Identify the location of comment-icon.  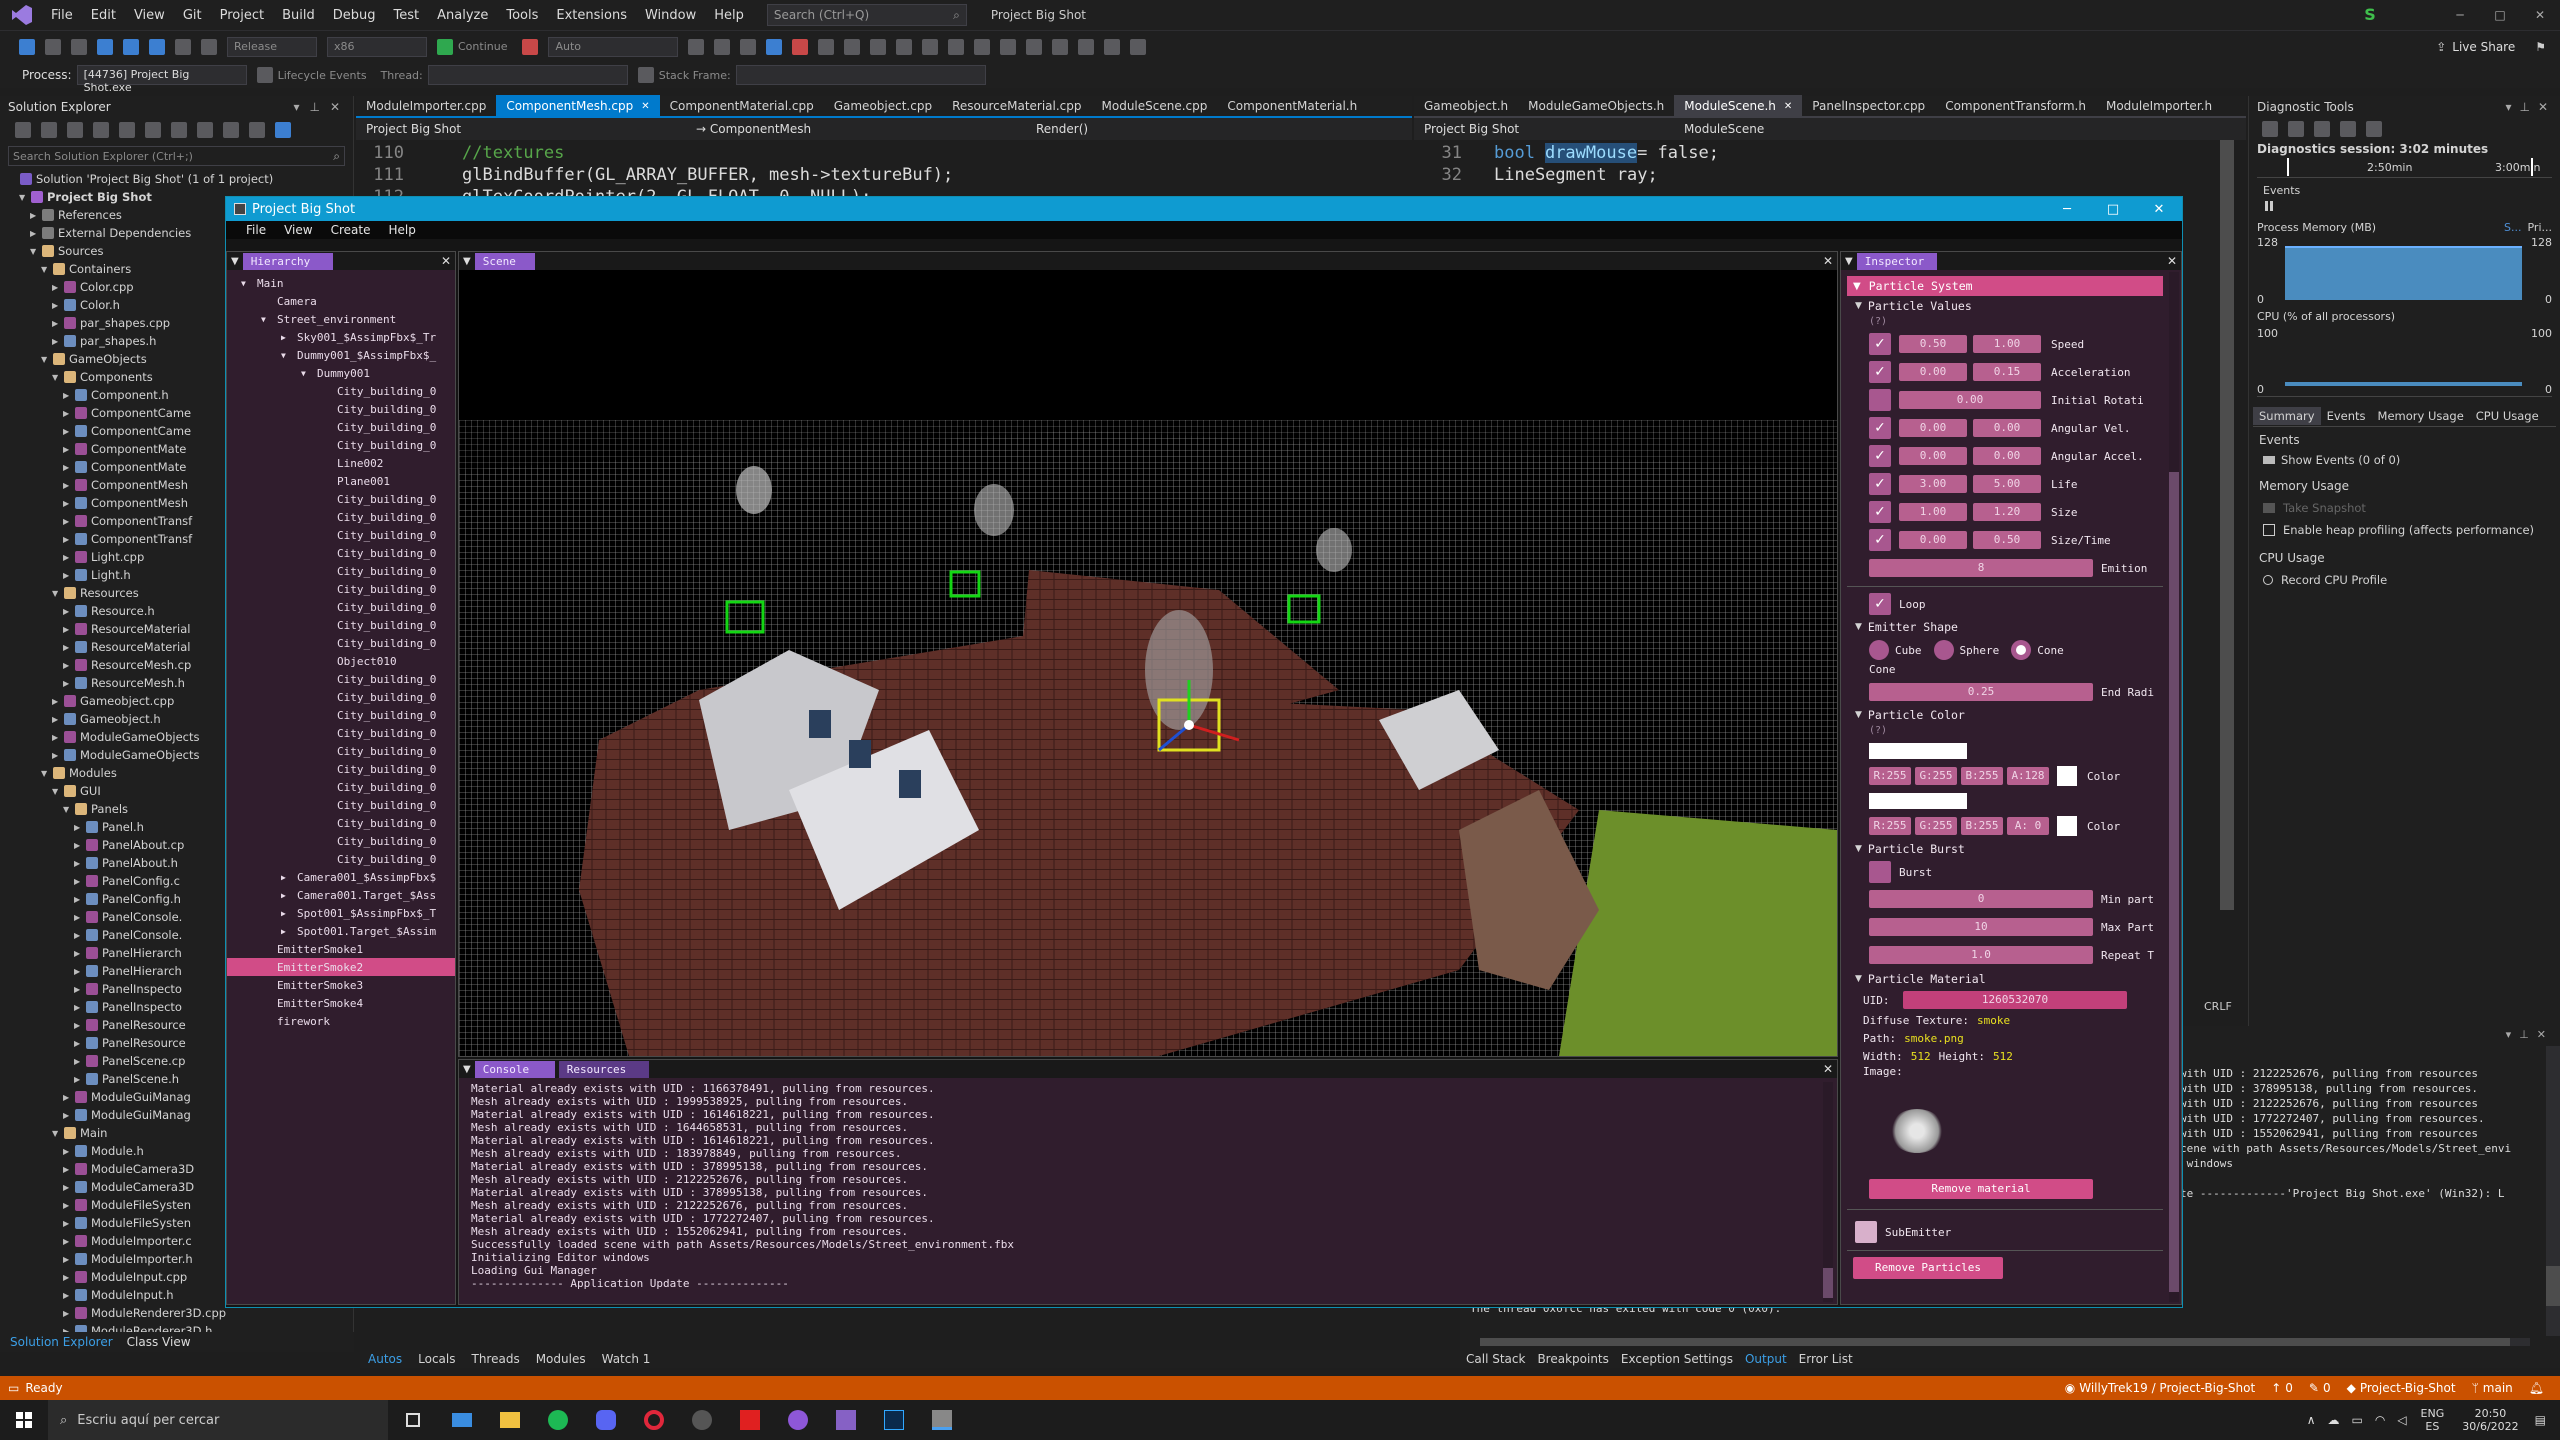
(1034, 46).